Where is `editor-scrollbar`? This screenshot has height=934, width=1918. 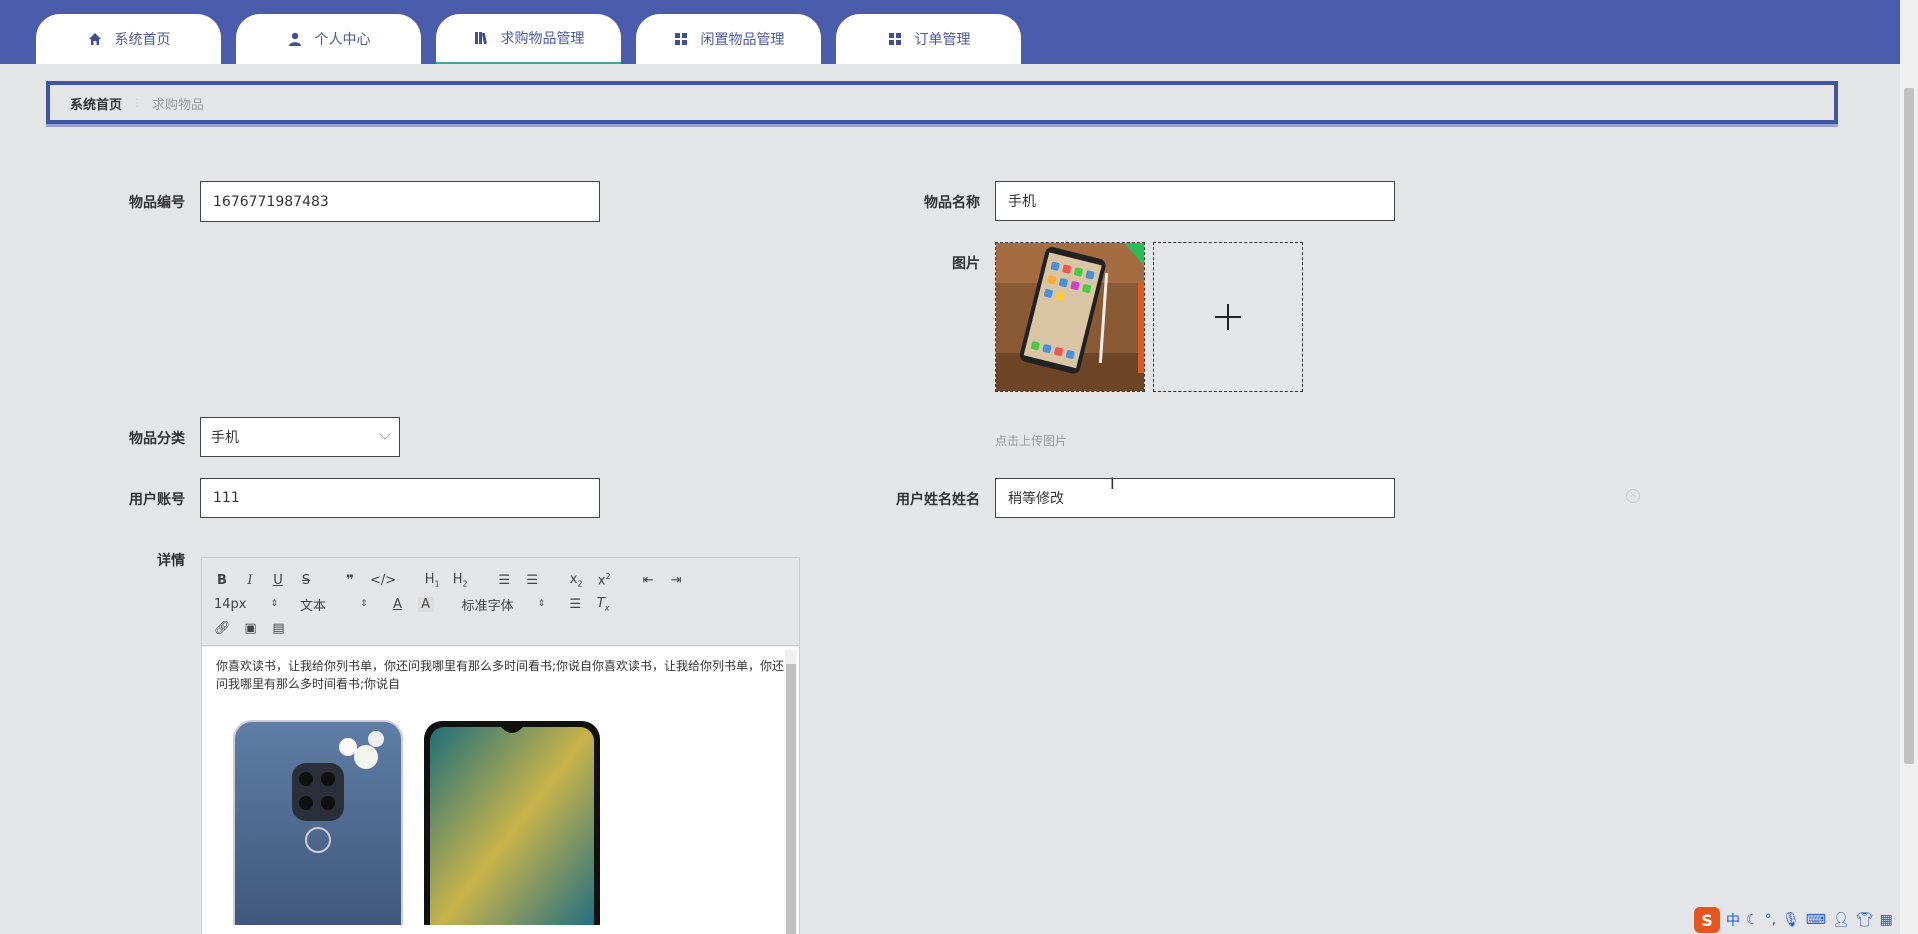
editor-scrollbar is located at coordinates (791, 792).